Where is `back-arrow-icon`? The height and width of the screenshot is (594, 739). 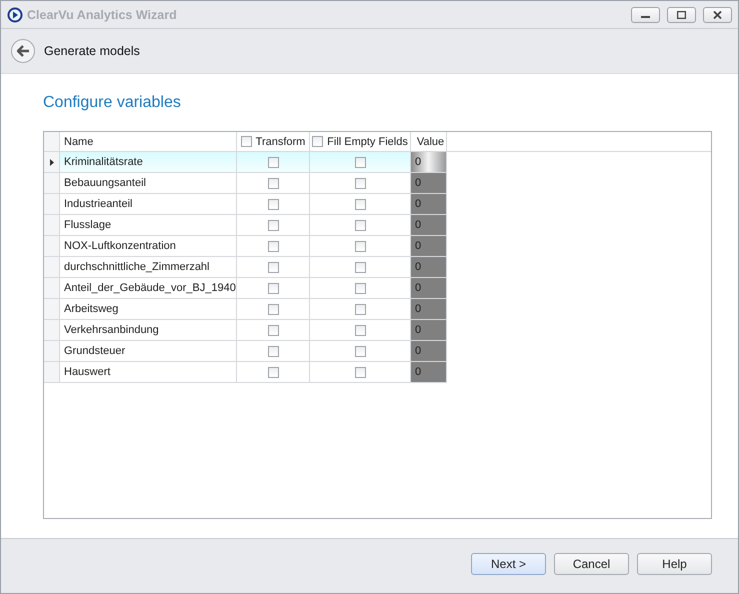
back-arrow-icon is located at coordinates (23, 51).